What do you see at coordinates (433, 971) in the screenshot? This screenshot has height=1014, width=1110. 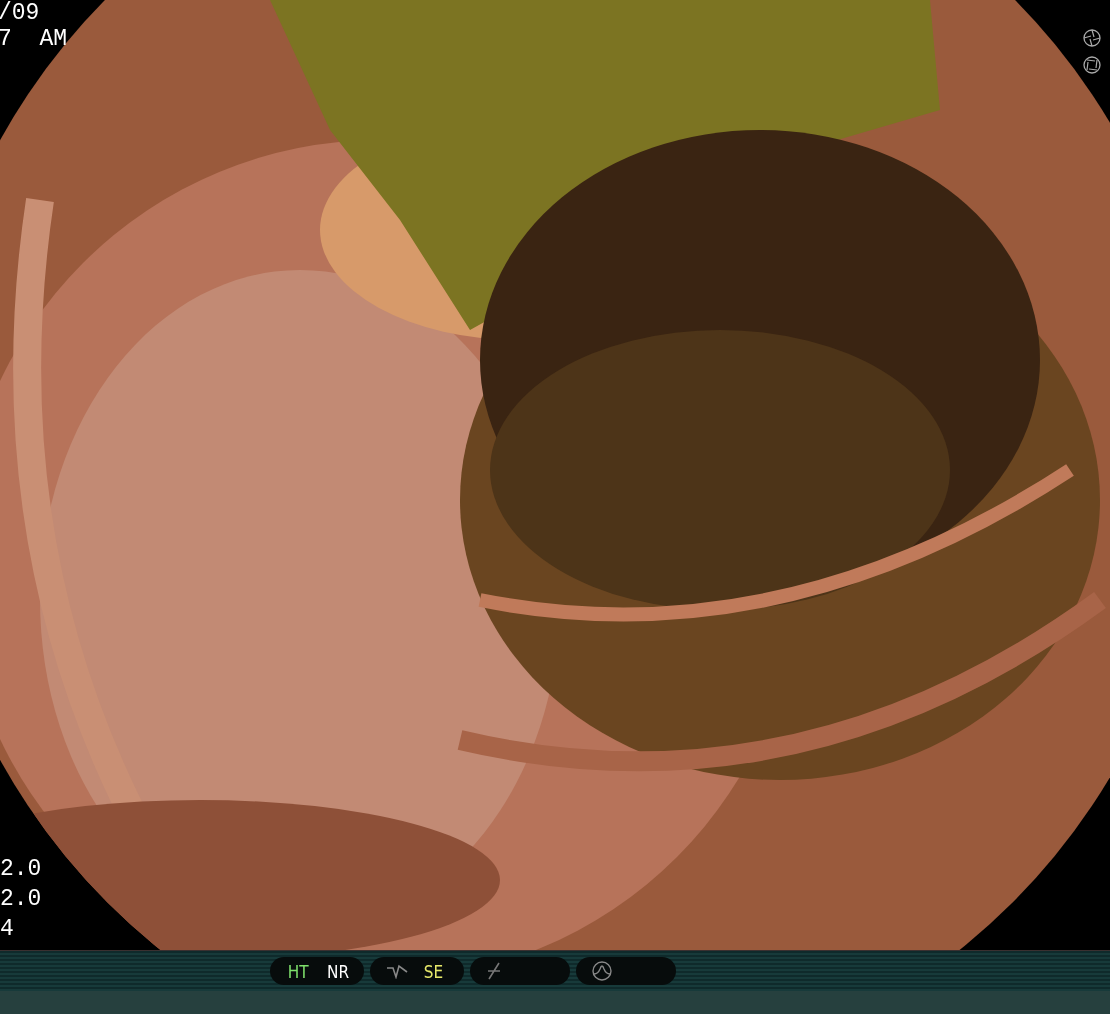 I see `mode-label: SE` at bounding box center [433, 971].